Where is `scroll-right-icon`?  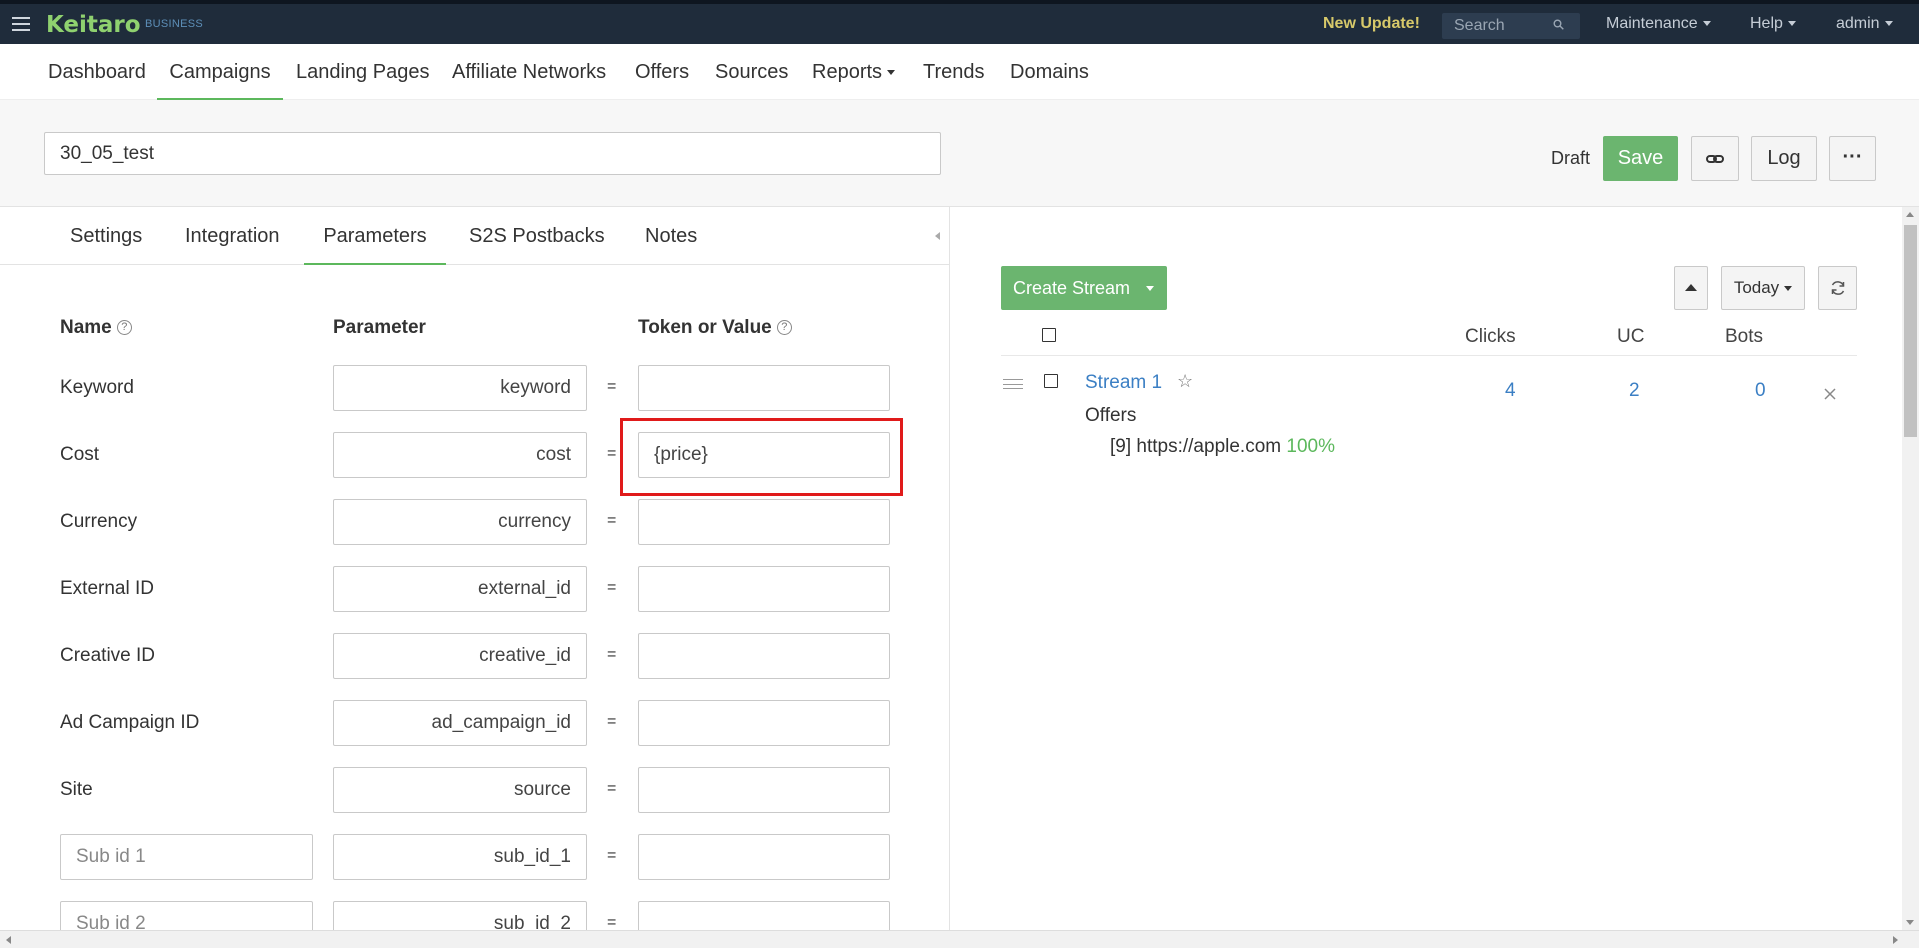 scroll-right-icon is located at coordinates (1895, 940).